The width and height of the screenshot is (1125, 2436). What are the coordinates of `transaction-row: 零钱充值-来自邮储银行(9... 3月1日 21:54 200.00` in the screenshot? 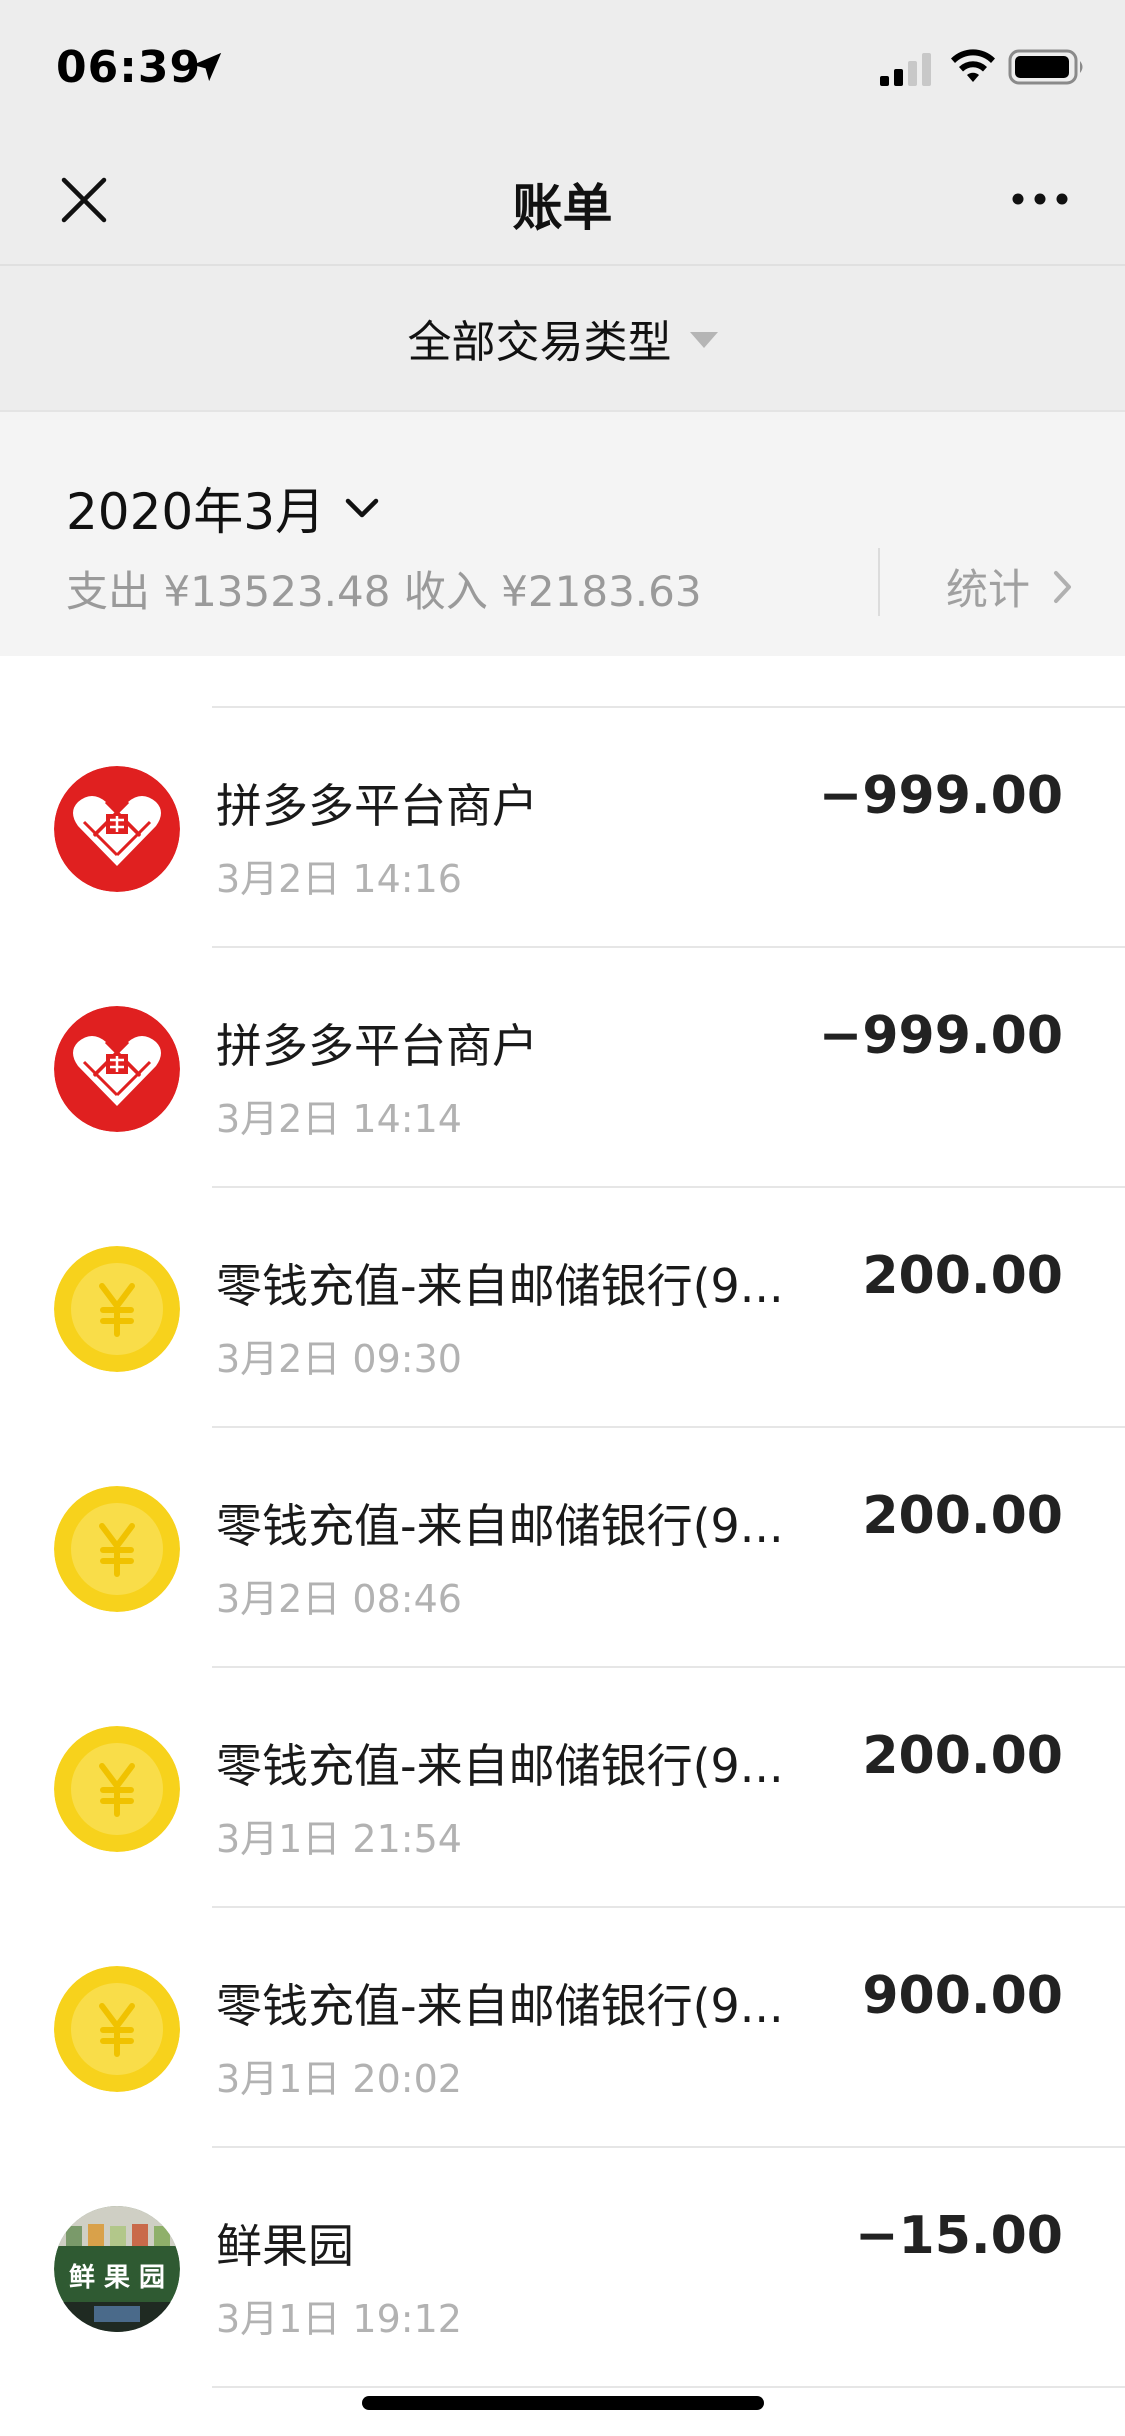 It's located at (562, 1788).